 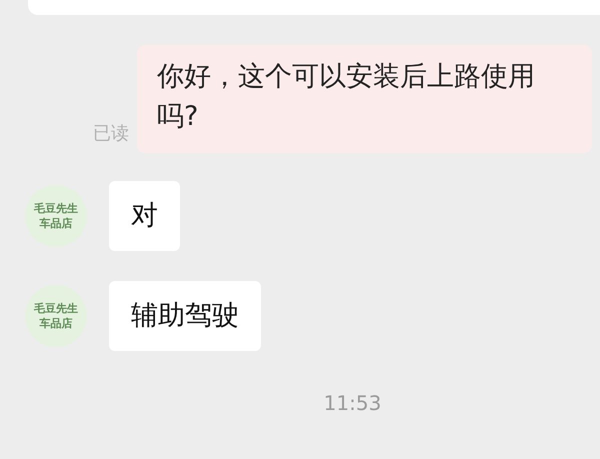 I want to click on message-bubble: 对, so click(x=144, y=216).